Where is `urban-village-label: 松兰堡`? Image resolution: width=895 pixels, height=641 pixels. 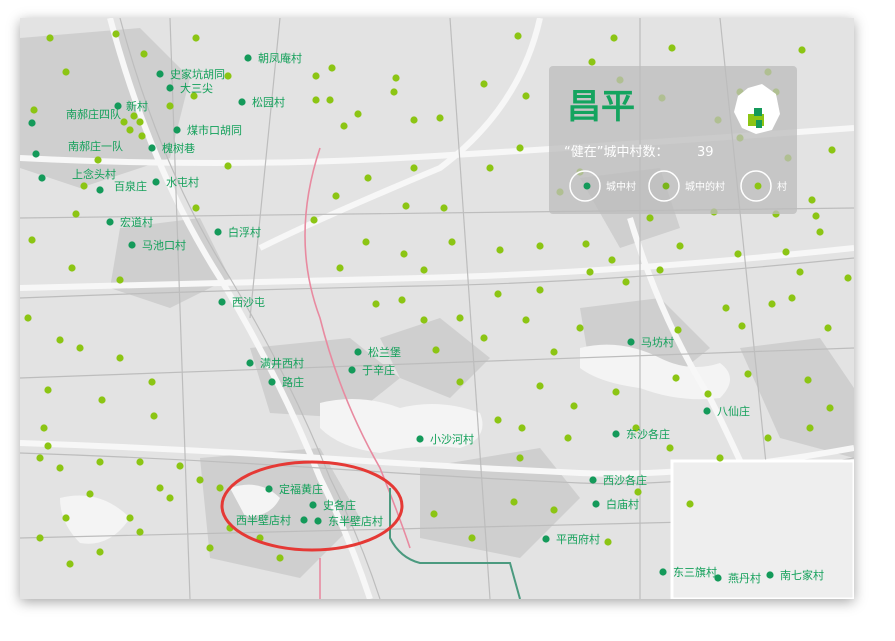 urban-village-label: 松兰堡 is located at coordinates (384, 352).